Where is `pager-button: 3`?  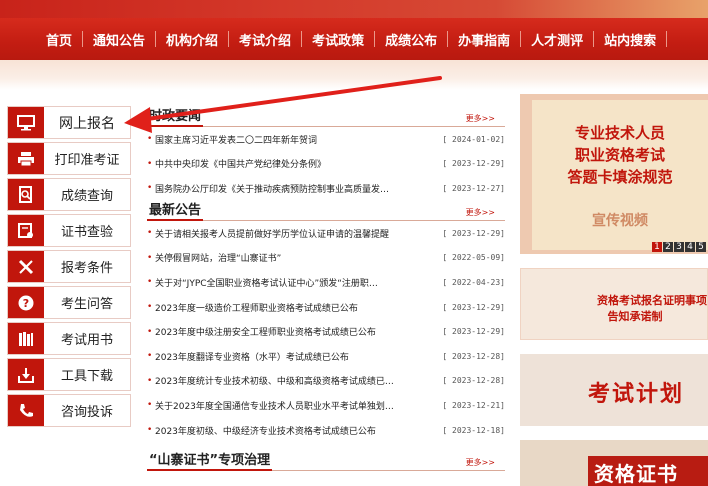
pager-button: 3 is located at coordinates (679, 247).